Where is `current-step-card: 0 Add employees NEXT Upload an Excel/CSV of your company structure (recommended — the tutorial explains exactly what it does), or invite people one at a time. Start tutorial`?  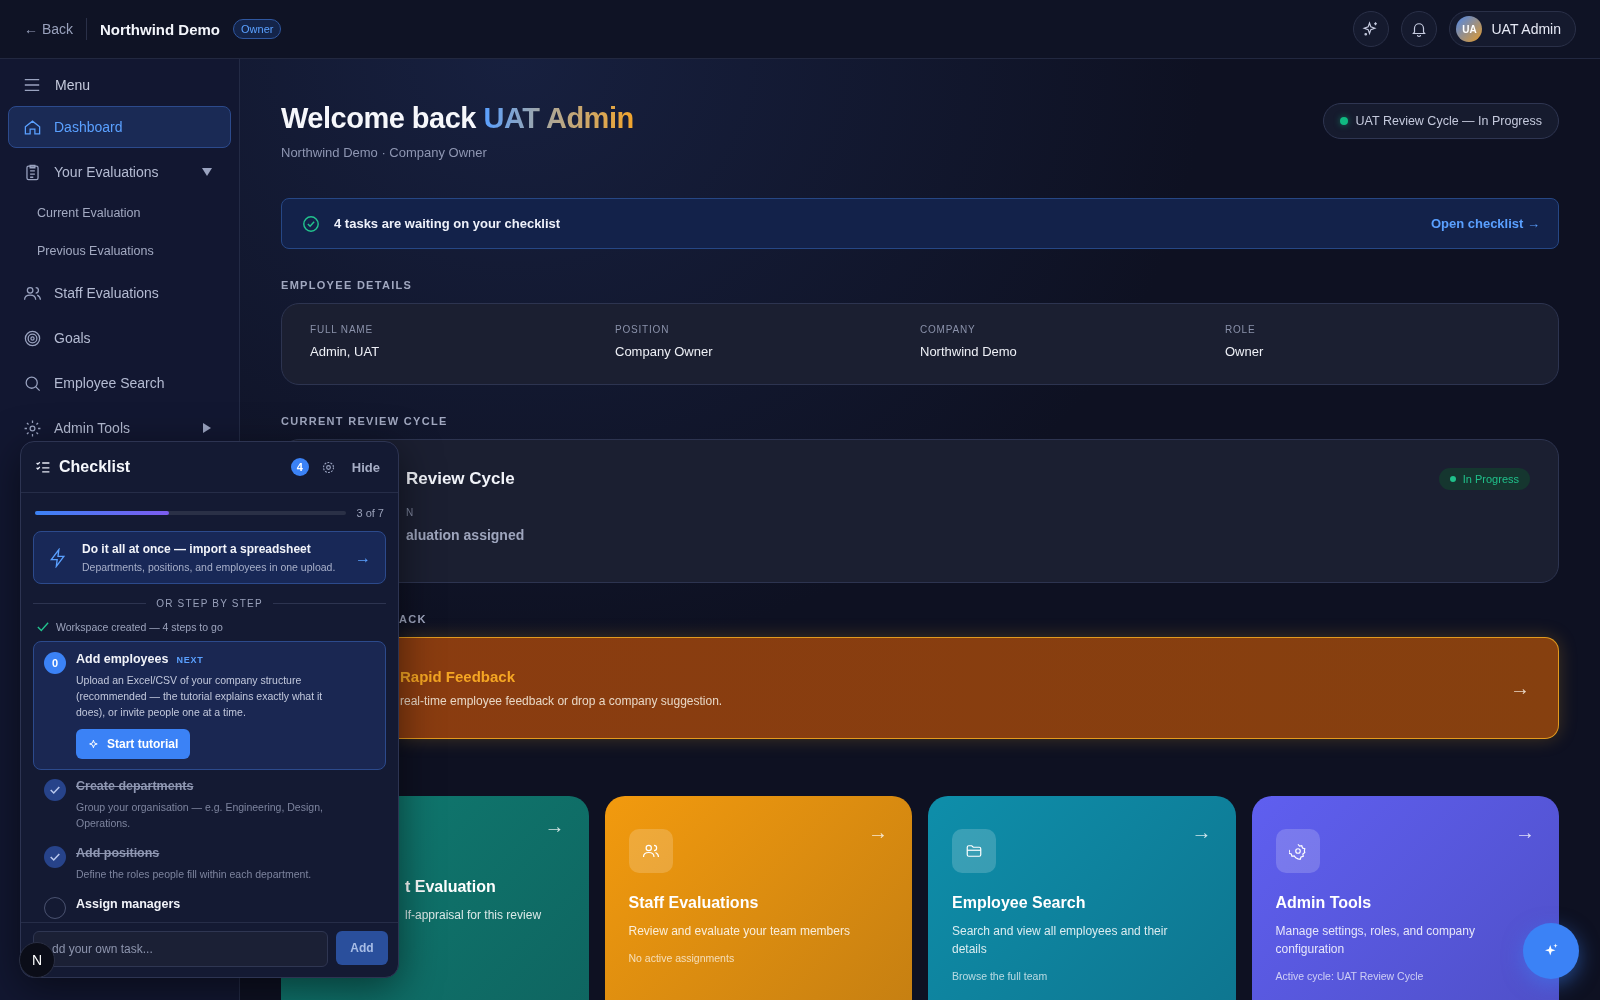 current-step-card: 0 Add employees NEXT Upload an Excel/CSV of your company structure (recommended — the tutorial explains exactly what it does), or invite people one at a time. Start tutorial is located at coordinates (209, 705).